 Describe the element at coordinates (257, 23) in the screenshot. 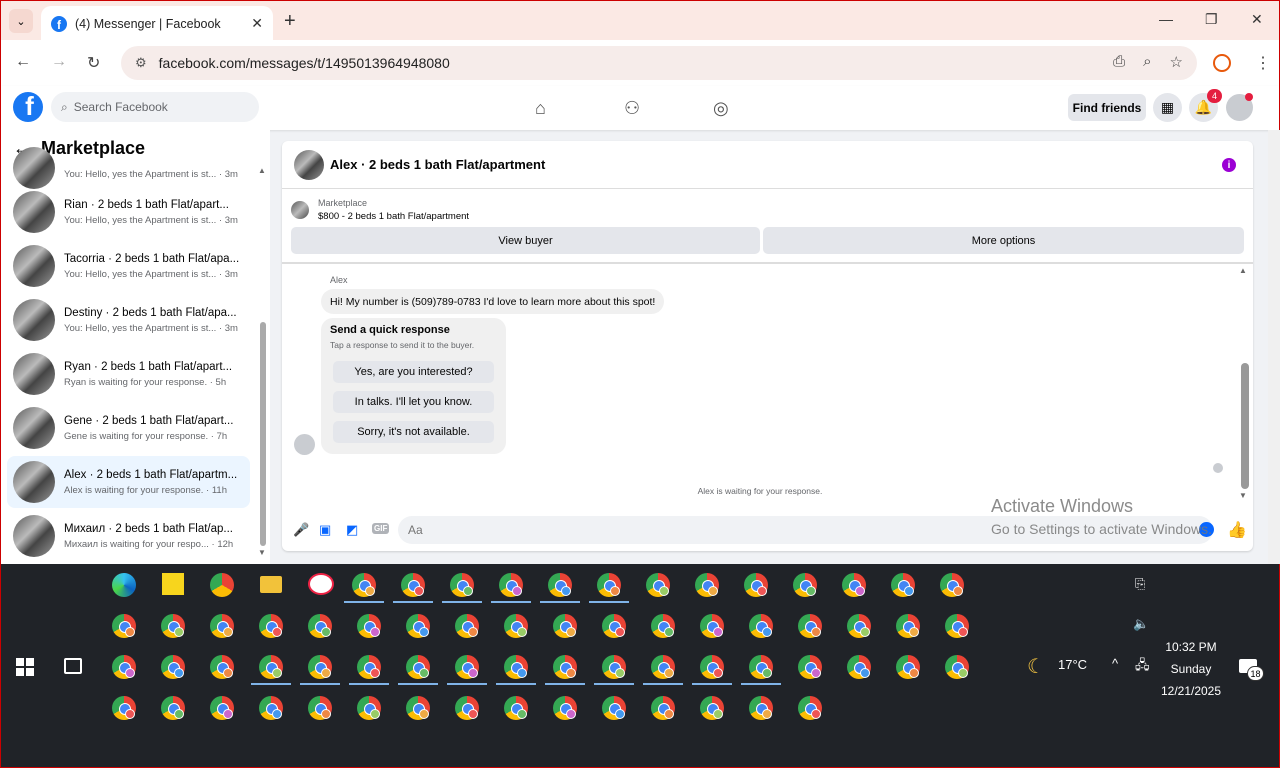

I see `close-tab-icon: ✕` at that location.